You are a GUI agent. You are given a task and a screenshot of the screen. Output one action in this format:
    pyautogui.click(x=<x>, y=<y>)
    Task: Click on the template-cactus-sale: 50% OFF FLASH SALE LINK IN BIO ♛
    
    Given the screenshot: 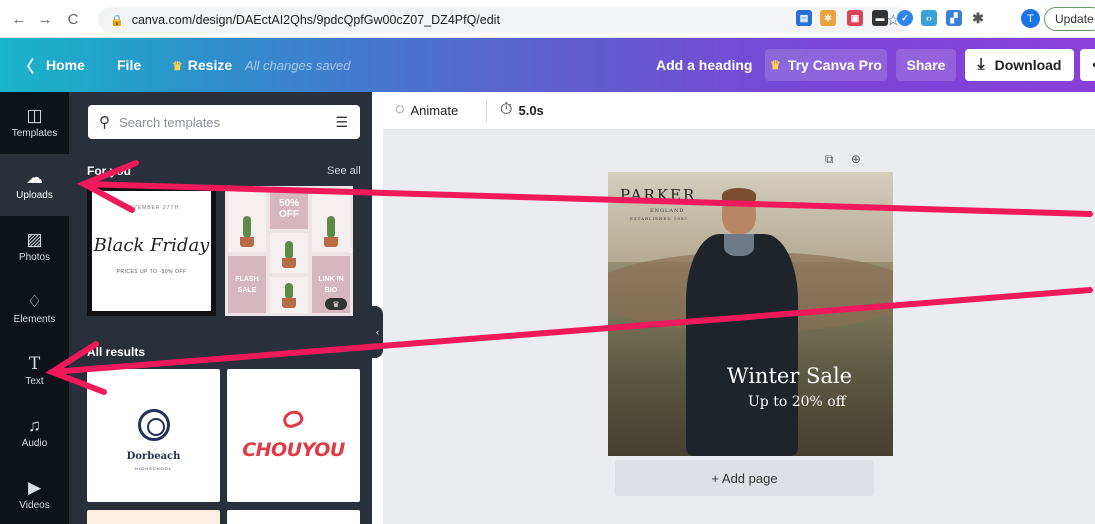 What is the action you would take?
    pyautogui.click(x=289, y=251)
    